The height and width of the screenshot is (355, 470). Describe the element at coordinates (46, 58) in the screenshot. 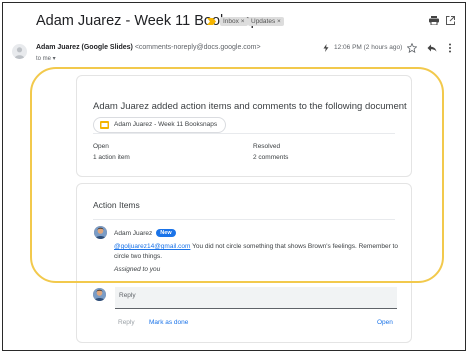

I see `recipient-dropdown: to me ▾` at that location.